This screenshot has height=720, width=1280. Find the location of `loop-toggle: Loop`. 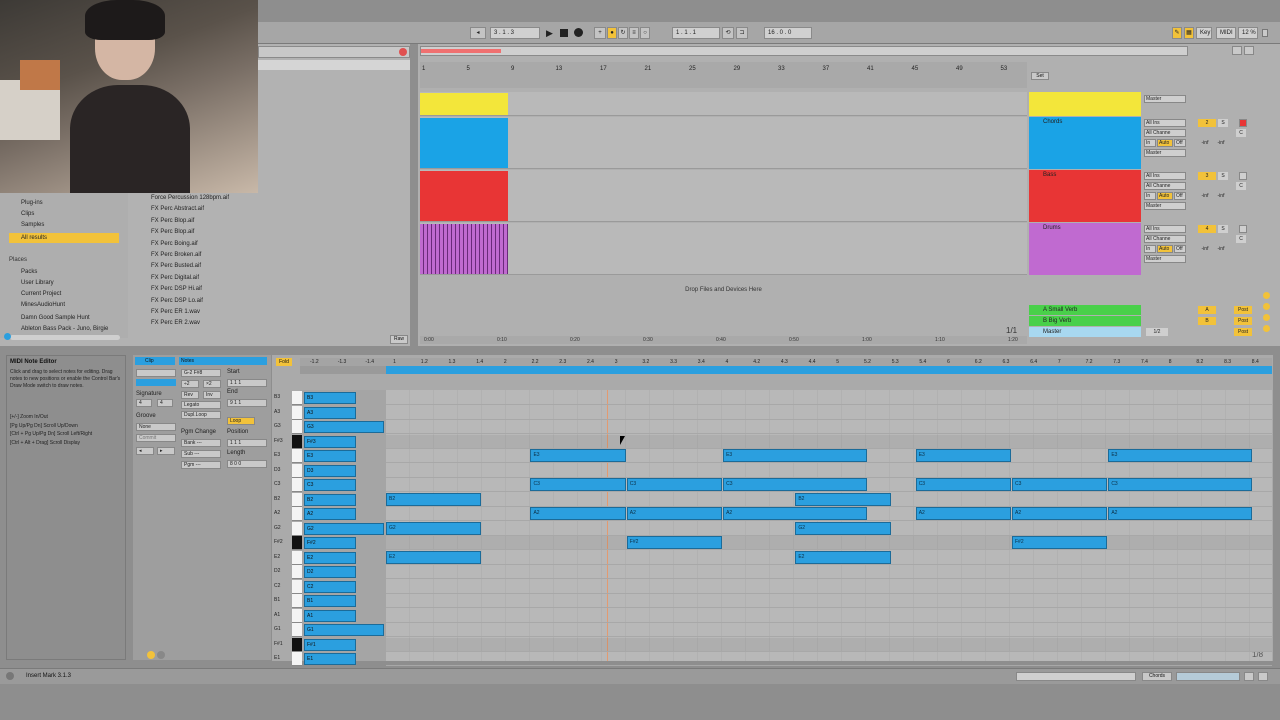

loop-toggle: Loop is located at coordinates (241, 421).